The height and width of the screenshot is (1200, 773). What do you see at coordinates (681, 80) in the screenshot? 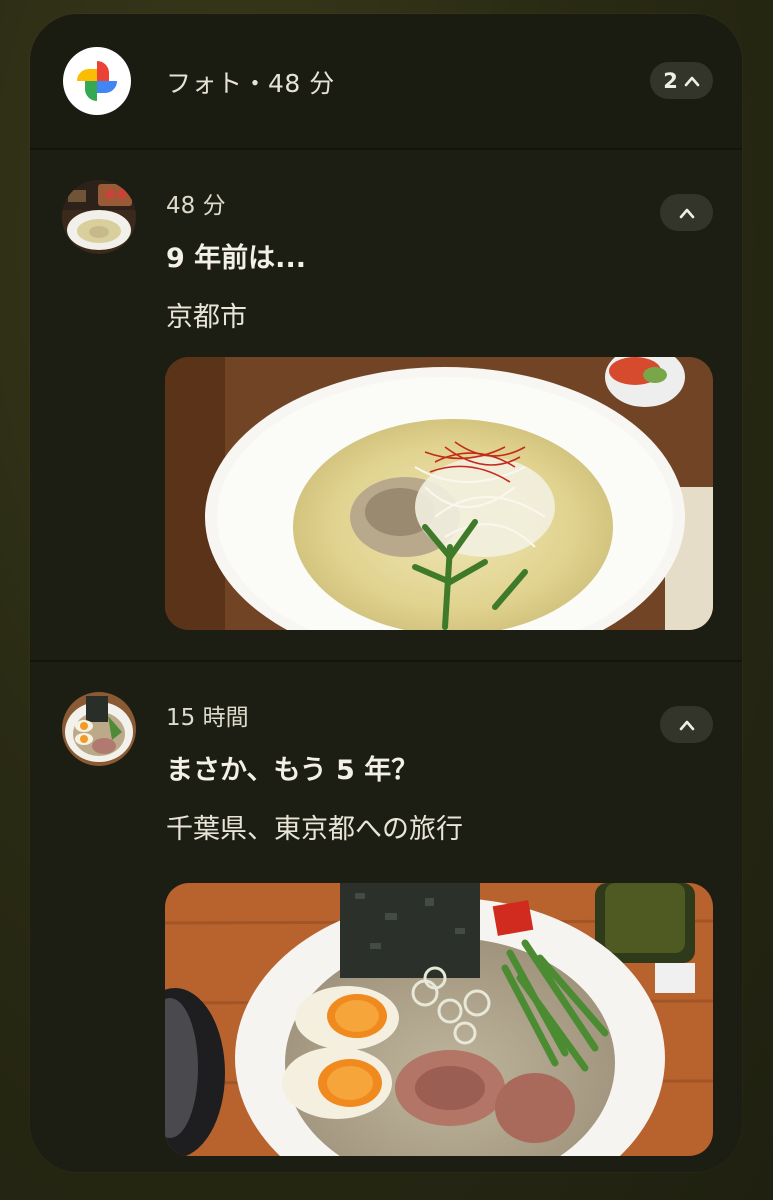
I see `group-expand-button: 2` at bounding box center [681, 80].